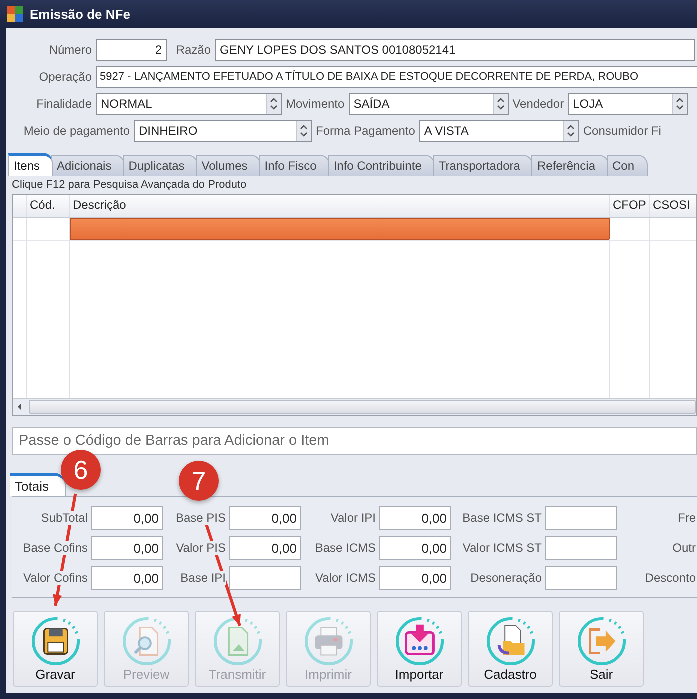 This screenshot has height=699, width=697. I want to click on import-icon, so click(420, 641).